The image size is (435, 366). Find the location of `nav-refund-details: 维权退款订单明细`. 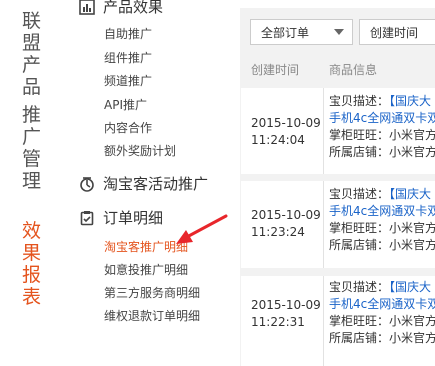

nav-refund-details: 维权退款订单明细 is located at coordinates (152, 315).